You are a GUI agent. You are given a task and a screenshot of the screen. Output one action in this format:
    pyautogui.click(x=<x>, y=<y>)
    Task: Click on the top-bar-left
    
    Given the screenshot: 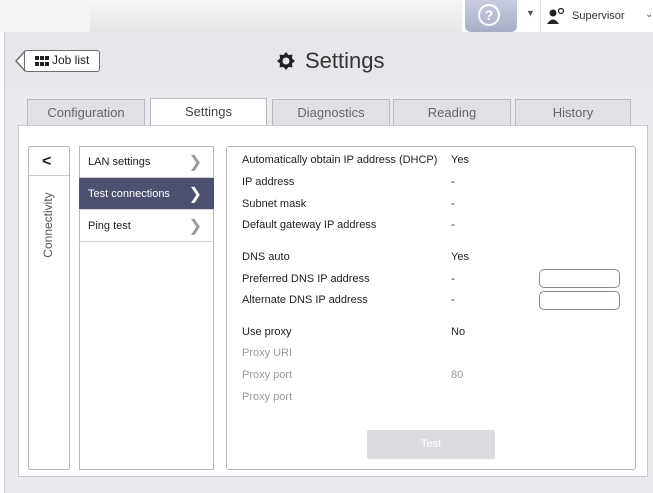 What is the action you would take?
    pyautogui.click(x=45, y=16)
    